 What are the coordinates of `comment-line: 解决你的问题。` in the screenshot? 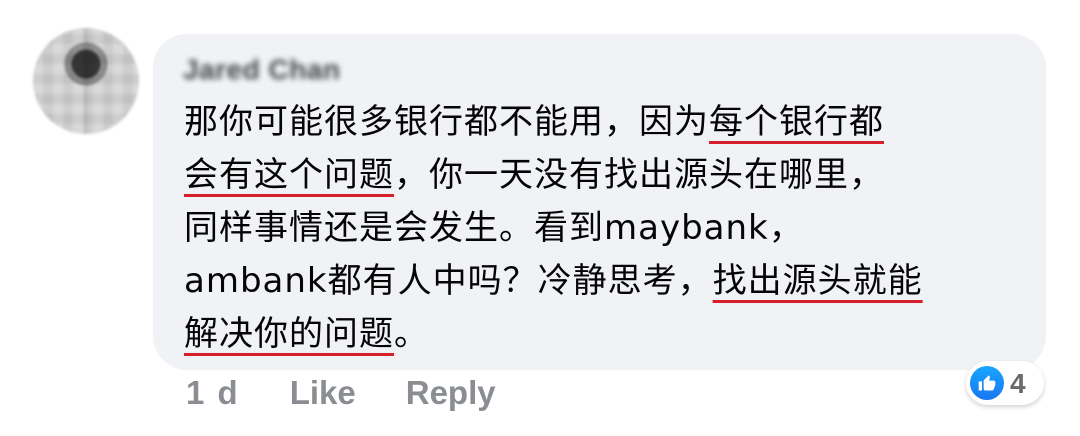 It's located at (599, 334).